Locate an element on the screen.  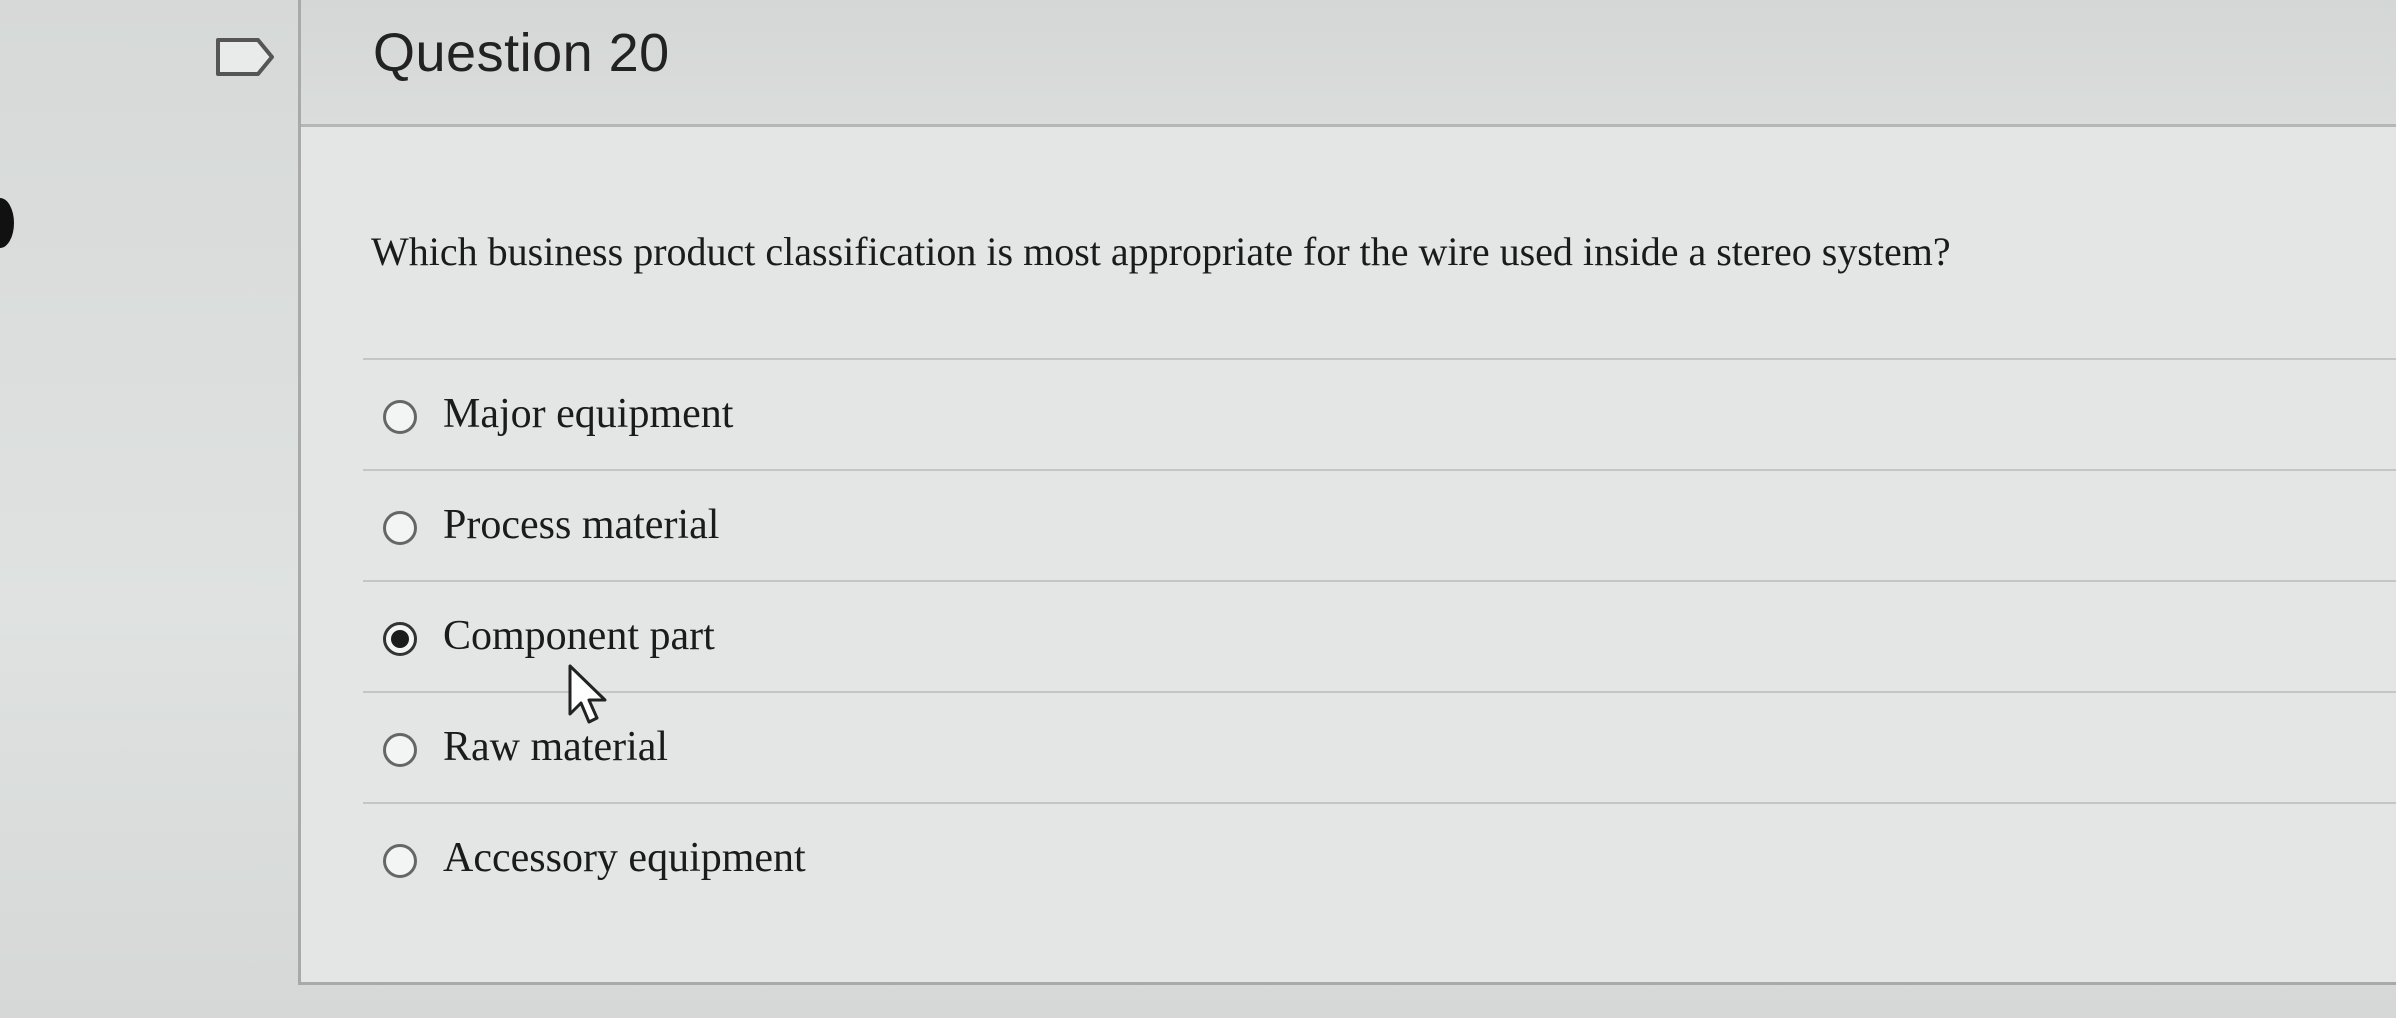
answer-option: Process material is located at coordinates (1379, 524).